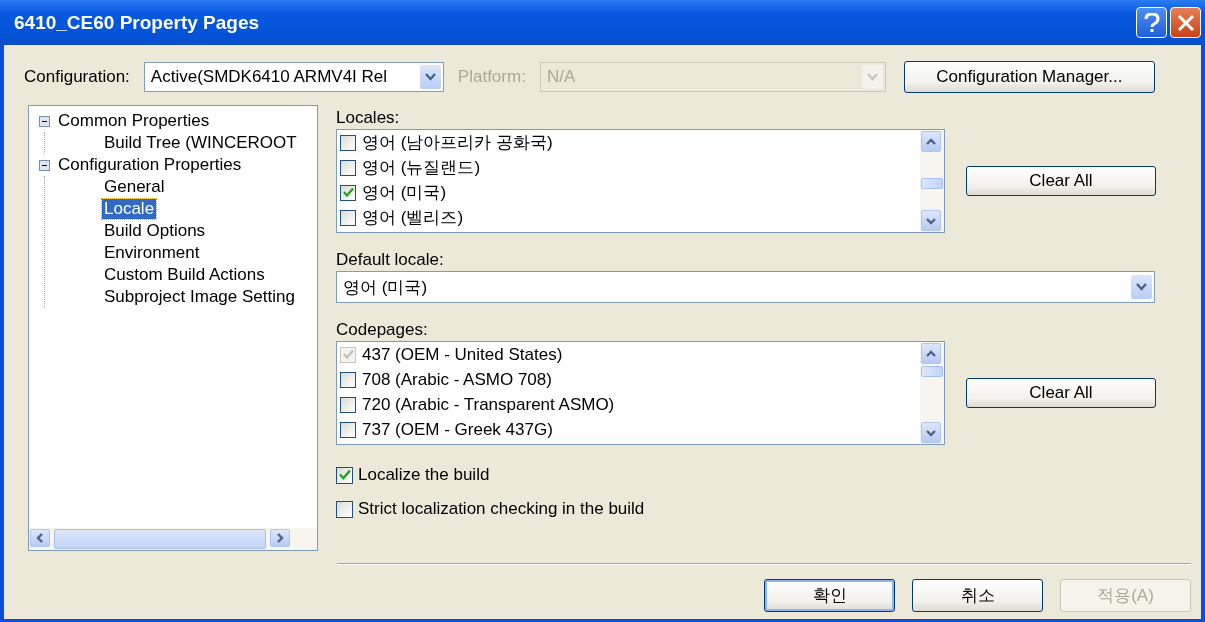 The height and width of the screenshot is (622, 1205). What do you see at coordinates (457, 142) in the screenshot?
I see `locale-item: 영어 (남아프리카 공화국)` at bounding box center [457, 142].